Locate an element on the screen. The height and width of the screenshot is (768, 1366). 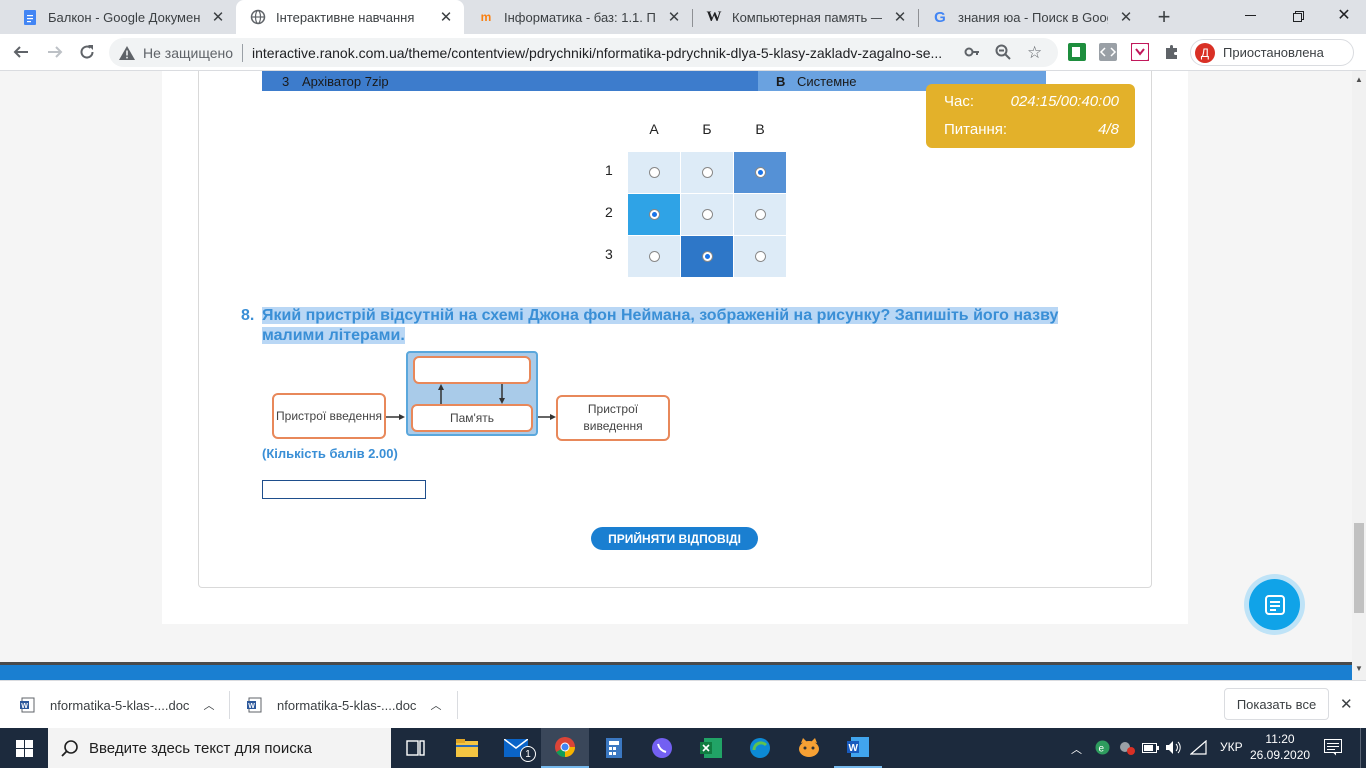
volume-icon is located at coordinates (1174, 750).